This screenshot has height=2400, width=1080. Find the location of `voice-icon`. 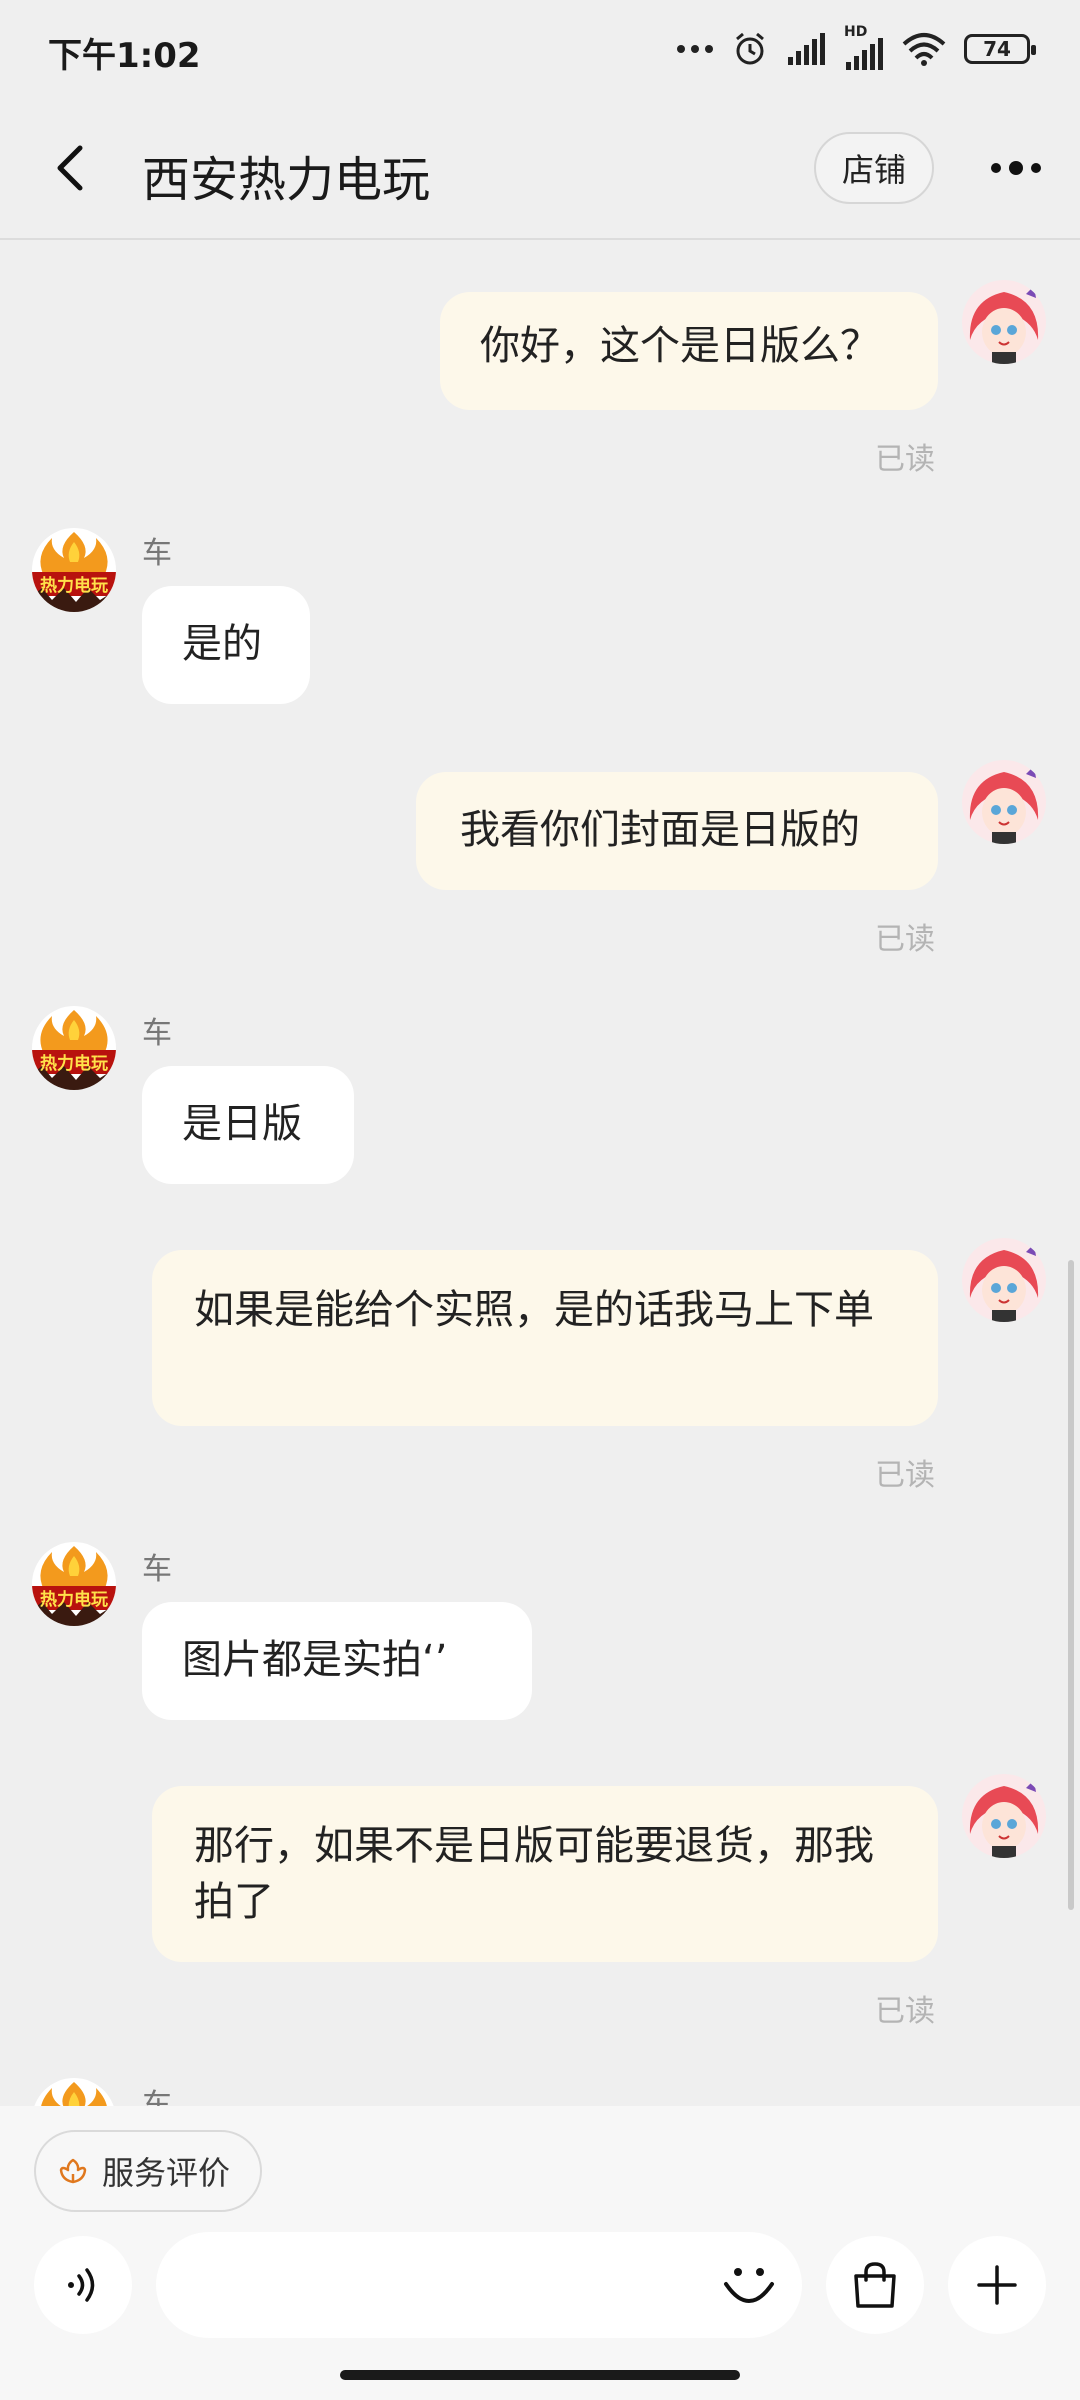

voice-icon is located at coordinates (81, 2285).